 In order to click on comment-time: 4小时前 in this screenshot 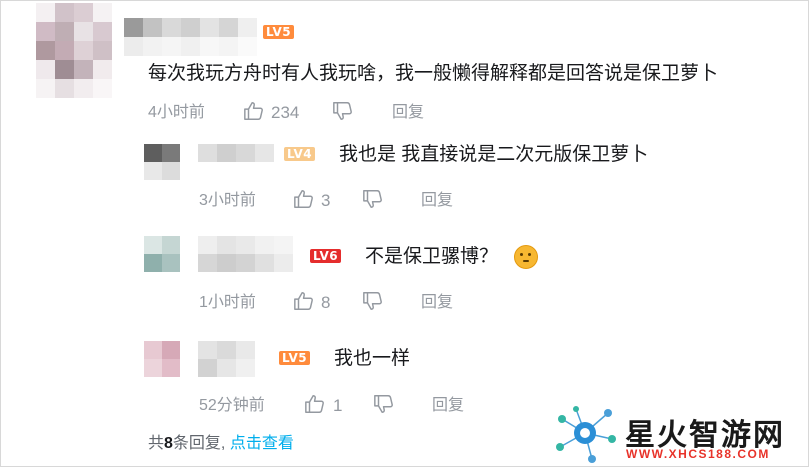, I will do `click(176, 112)`.